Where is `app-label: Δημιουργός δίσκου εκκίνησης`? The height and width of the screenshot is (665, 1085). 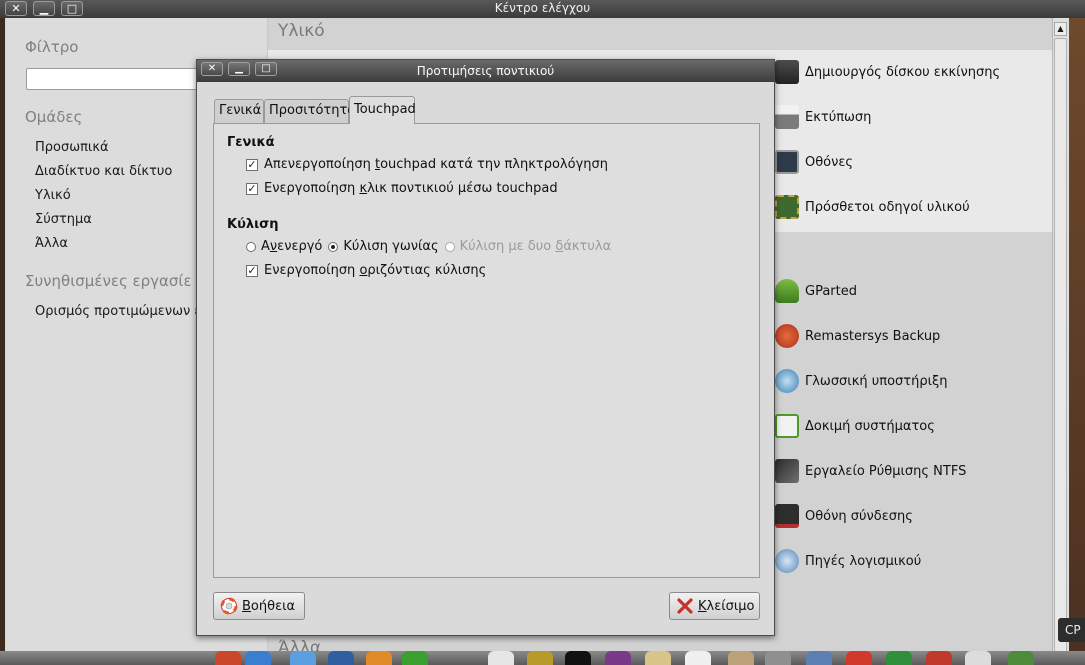 app-label: Δημιουργός δίσκου εκκίνησης is located at coordinates (903, 72).